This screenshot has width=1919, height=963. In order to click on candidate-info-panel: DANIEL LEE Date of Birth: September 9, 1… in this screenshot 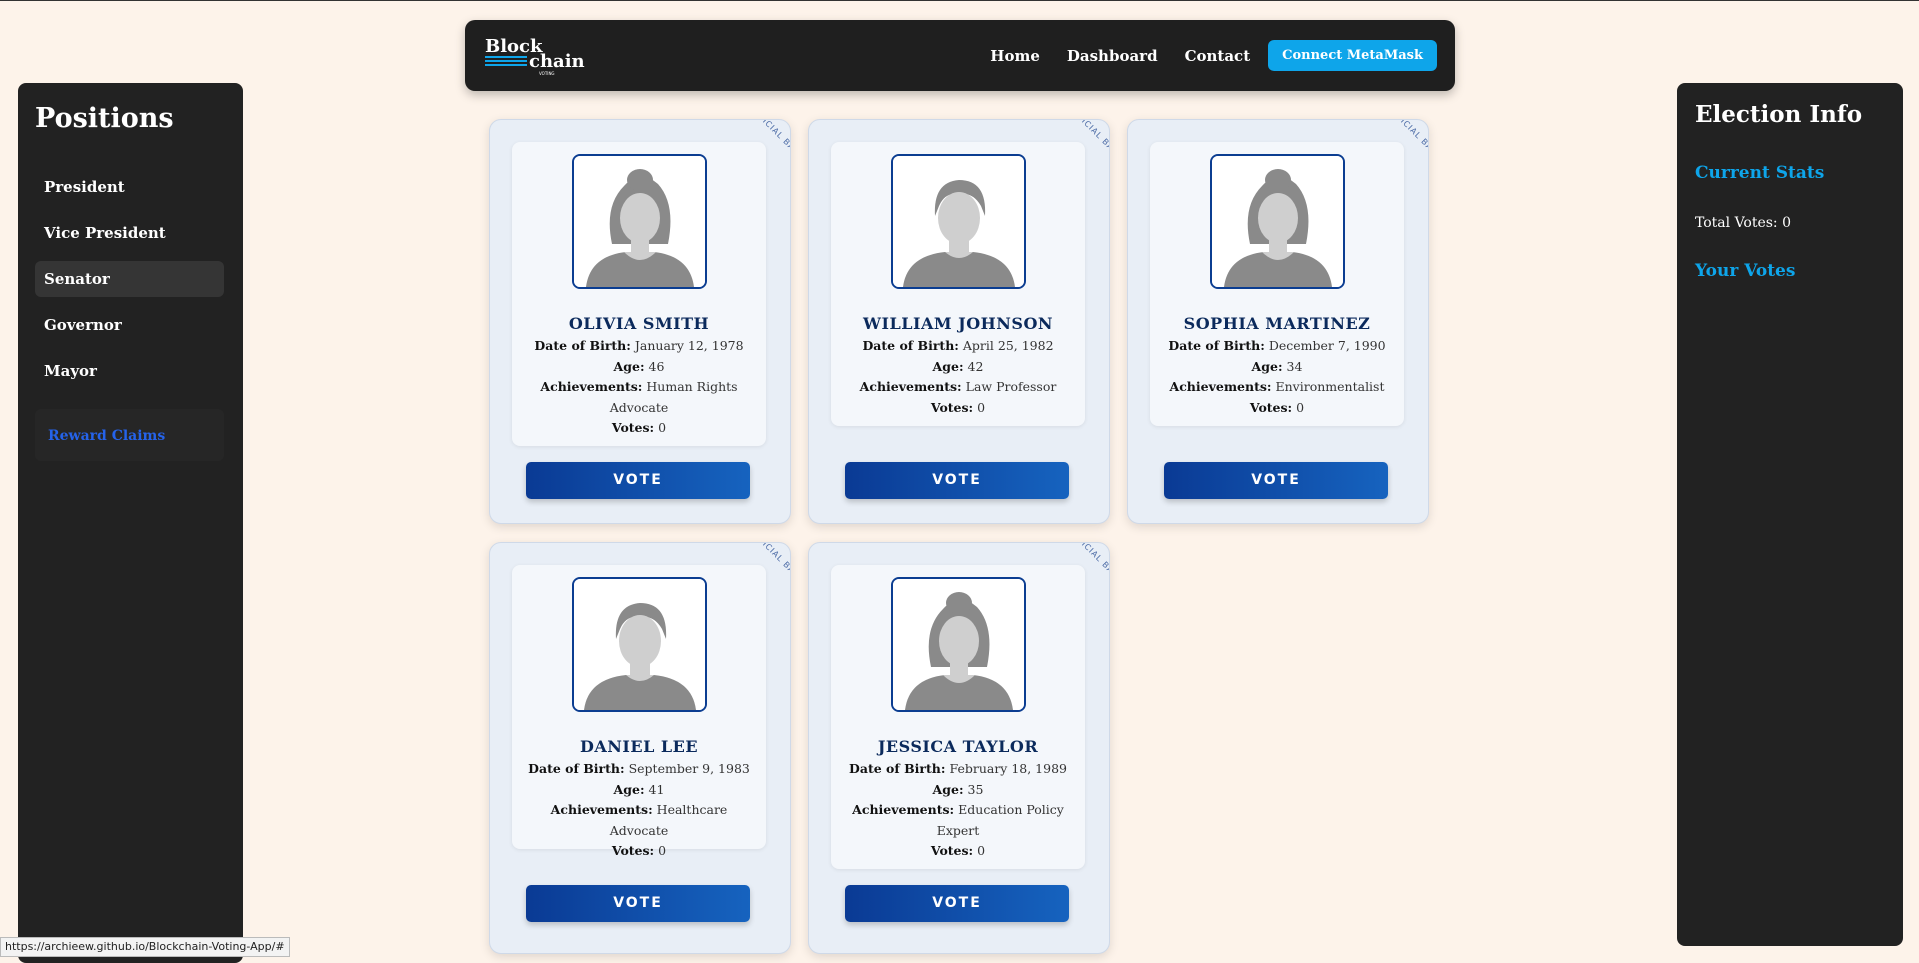, I will do `click(639, 711)`.